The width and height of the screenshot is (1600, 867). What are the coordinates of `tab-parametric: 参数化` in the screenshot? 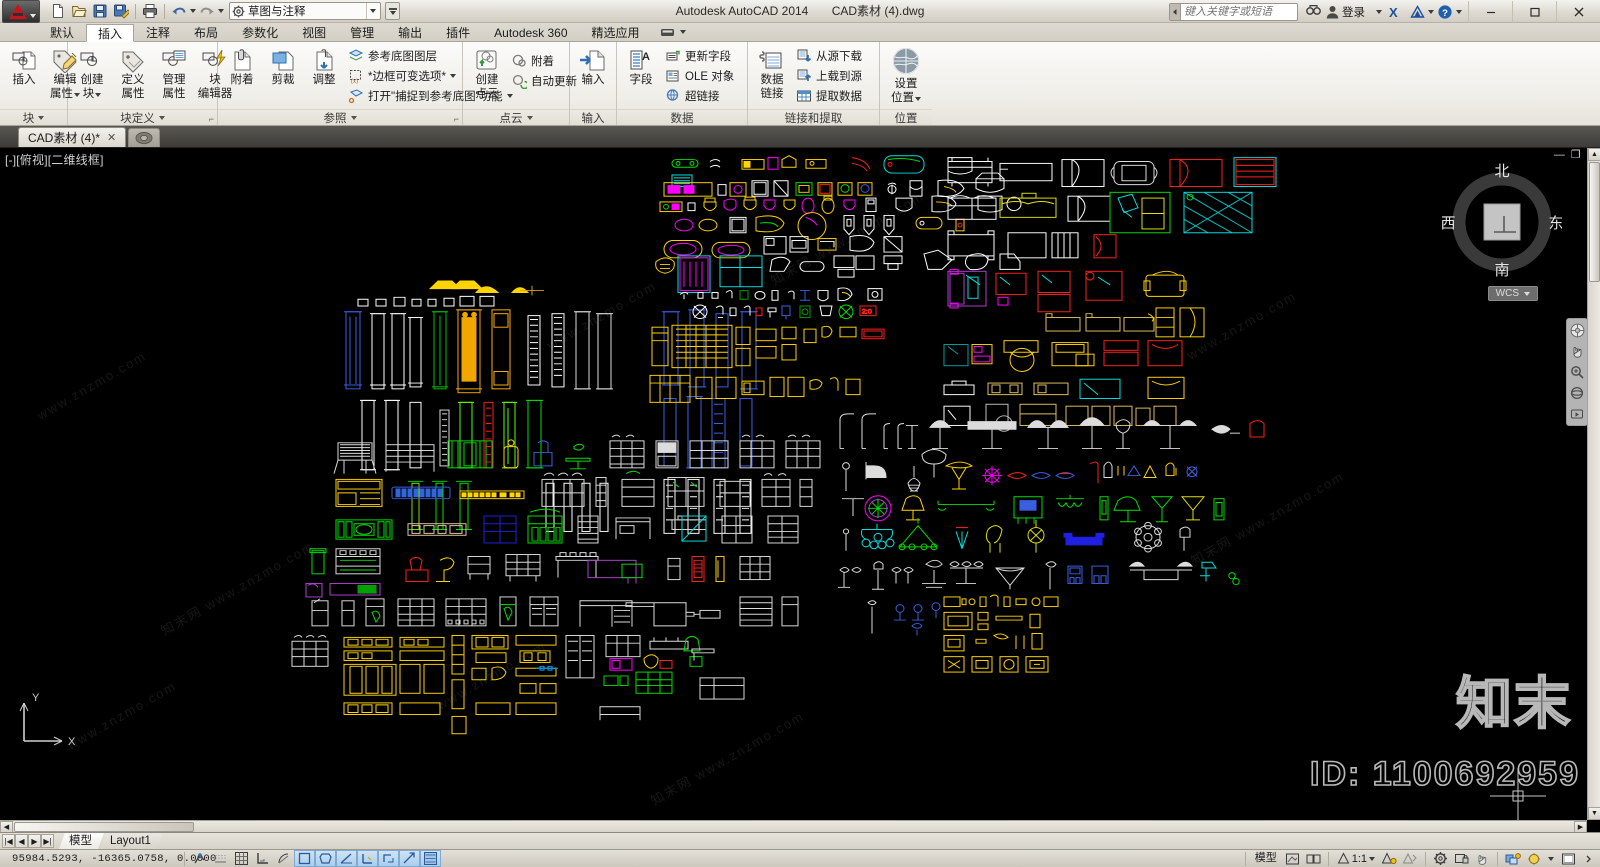 It's located at (260, 32).